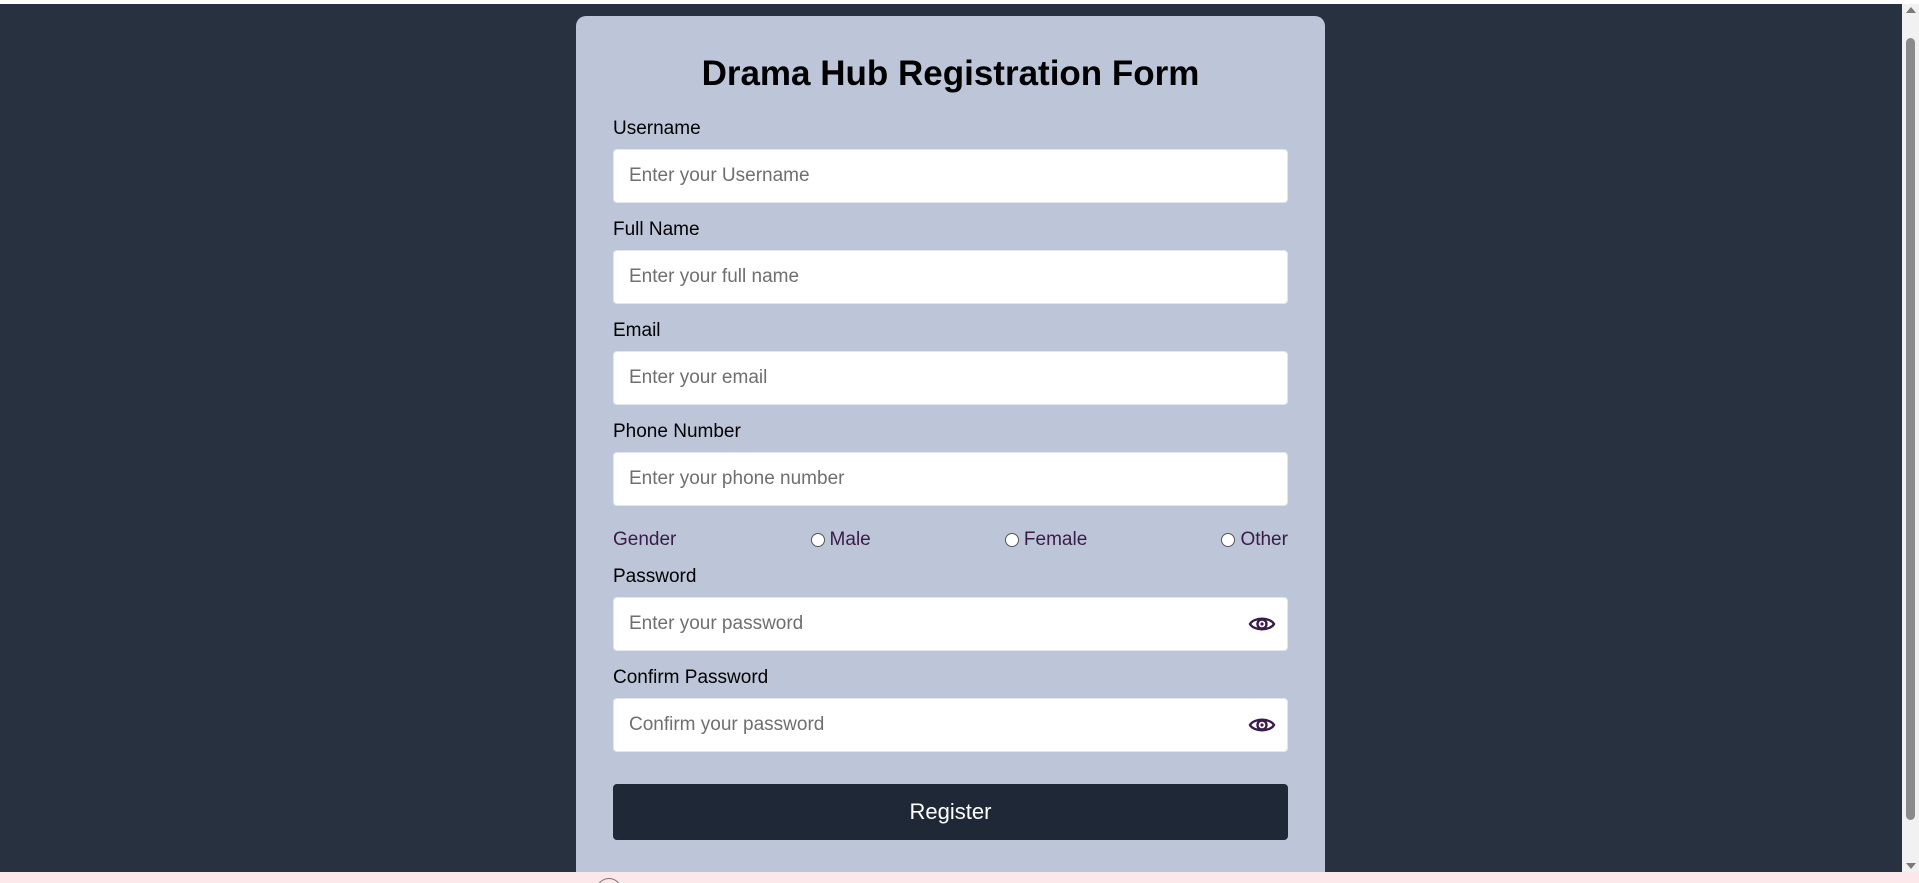 This screenshot has width=1919, height=883. I want to click on gender-option-male: Male, so click(840, 540).